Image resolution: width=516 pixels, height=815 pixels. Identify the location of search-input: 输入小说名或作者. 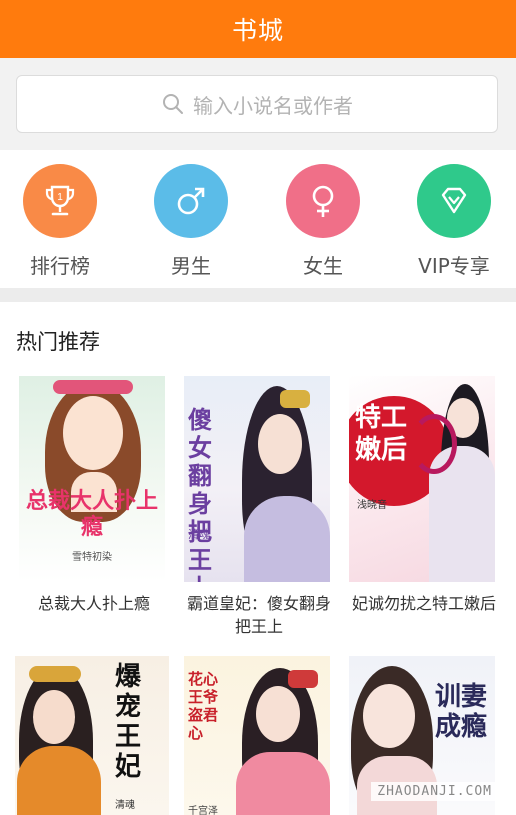
(257, 104).